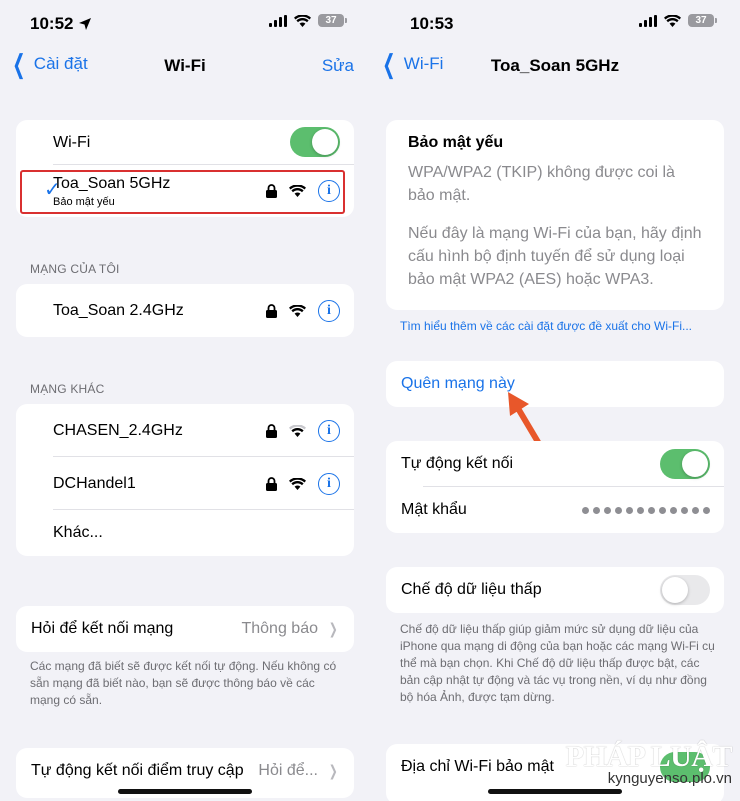  I want to click on wifi-signal-weak-icon, so click(297, 430).